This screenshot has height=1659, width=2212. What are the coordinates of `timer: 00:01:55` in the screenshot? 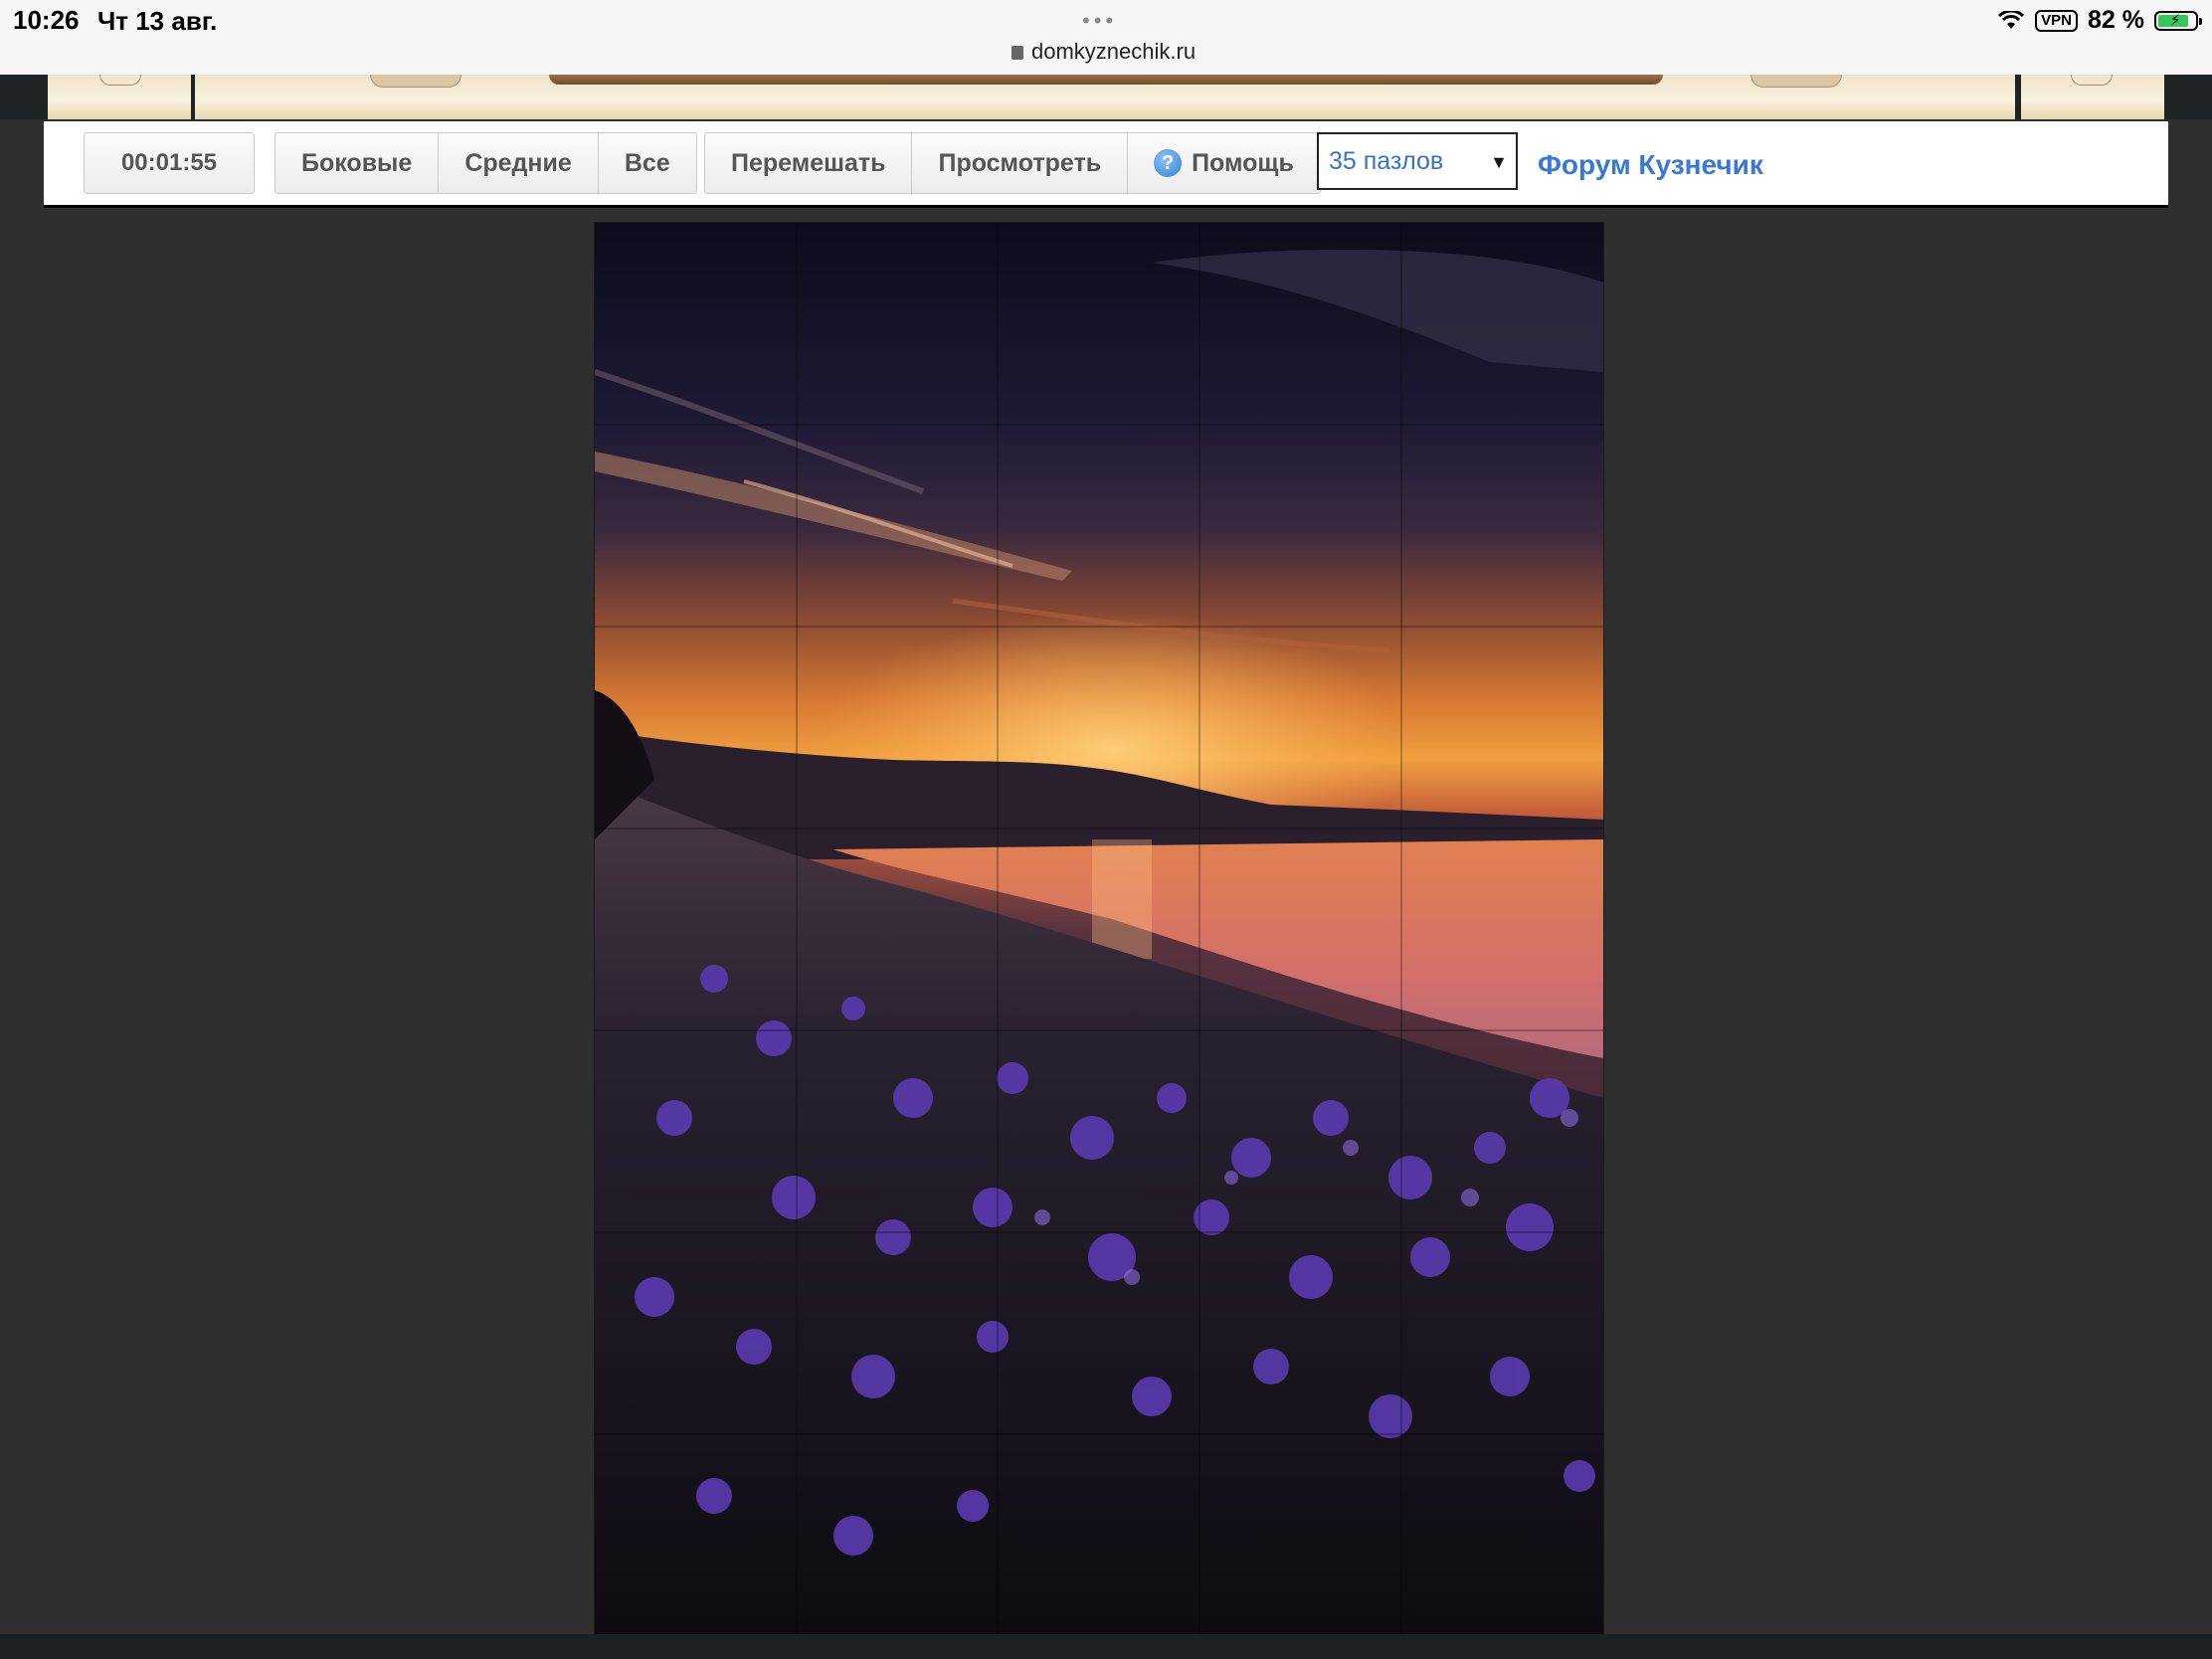 It's located at (169, 162).